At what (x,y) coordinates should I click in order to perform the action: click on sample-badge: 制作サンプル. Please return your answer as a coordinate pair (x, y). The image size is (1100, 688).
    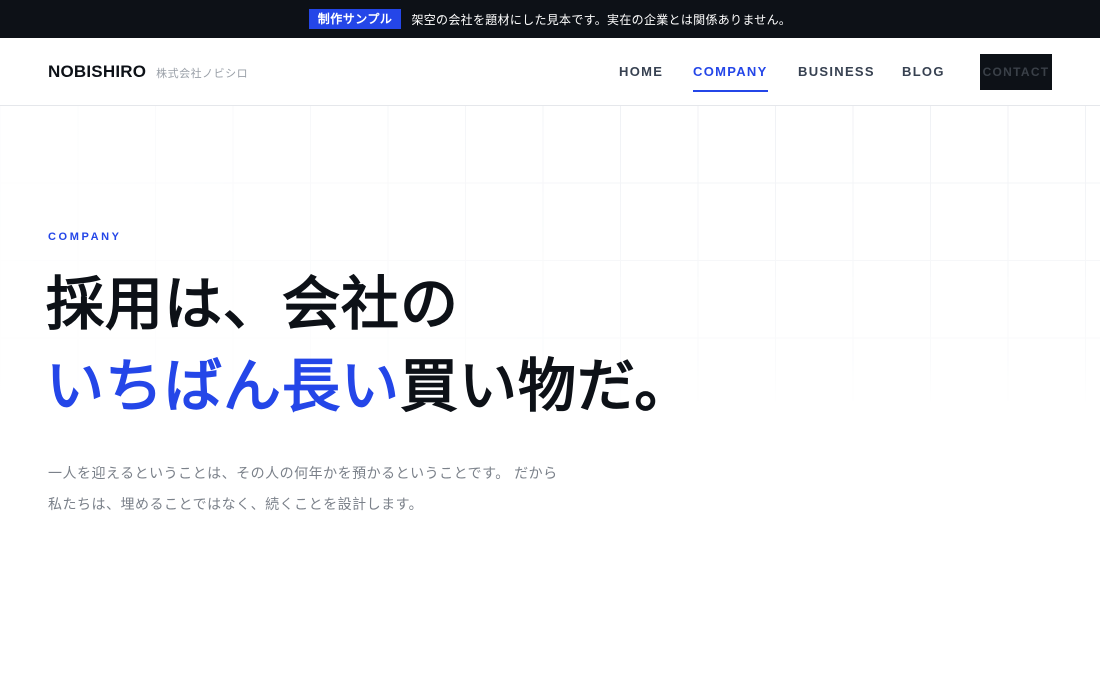
    Looking at the image, I should click on (355, 19).